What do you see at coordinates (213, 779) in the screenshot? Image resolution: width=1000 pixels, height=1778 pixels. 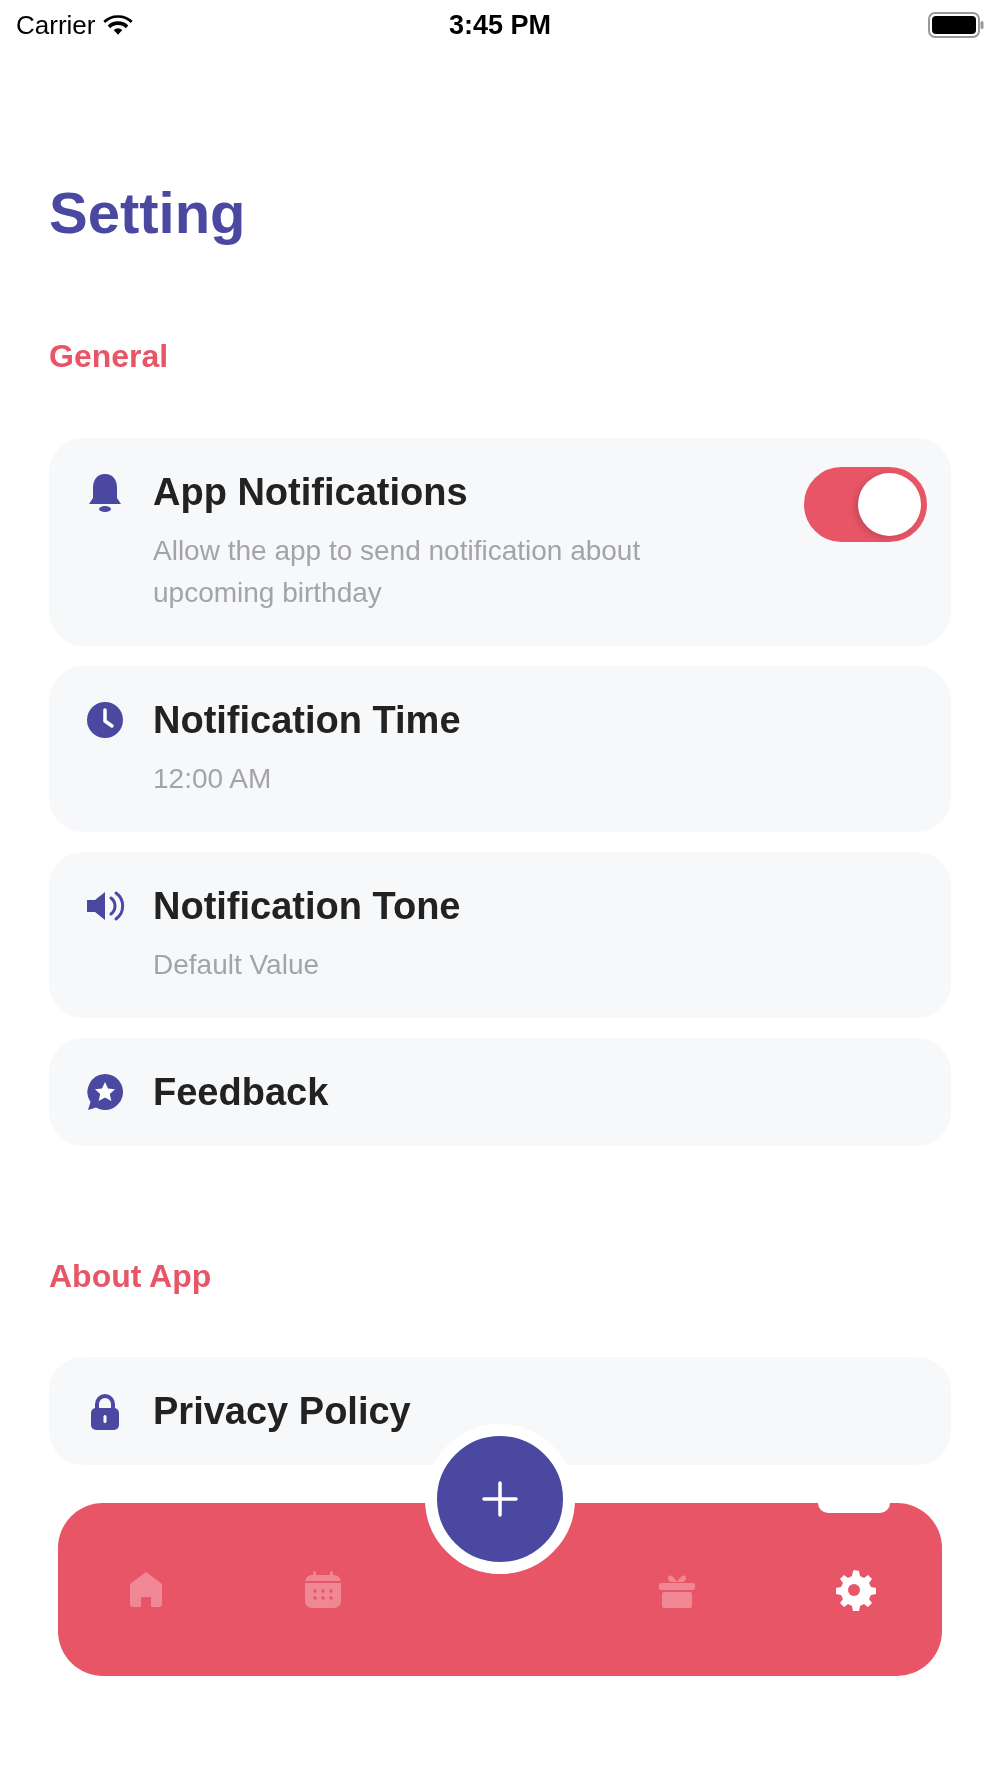 I see `setting-description: 12:00 AM` at bounding box center [213, 779].